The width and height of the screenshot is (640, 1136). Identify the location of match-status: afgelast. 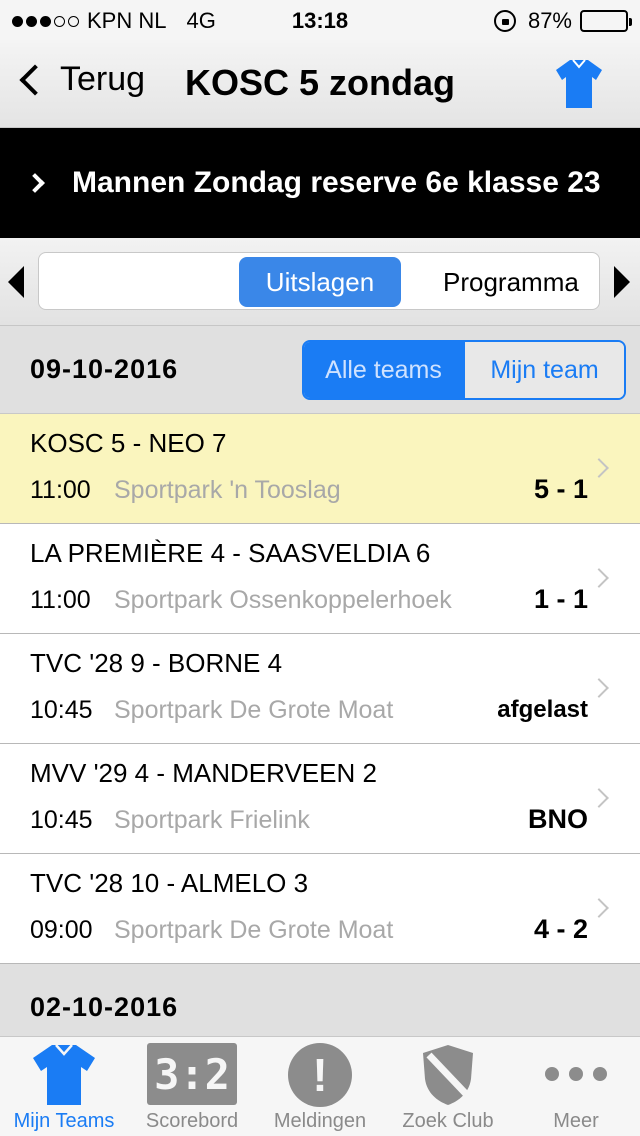
(542, 709).